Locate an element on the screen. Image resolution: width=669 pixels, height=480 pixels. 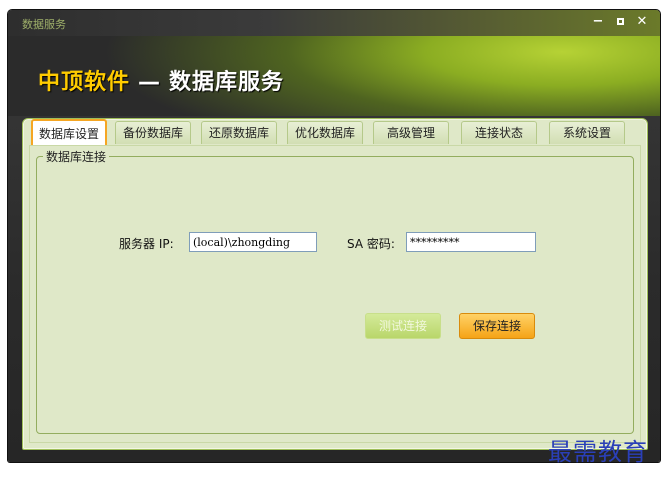
close-button: ✕ is located at coordinates (642, 22).